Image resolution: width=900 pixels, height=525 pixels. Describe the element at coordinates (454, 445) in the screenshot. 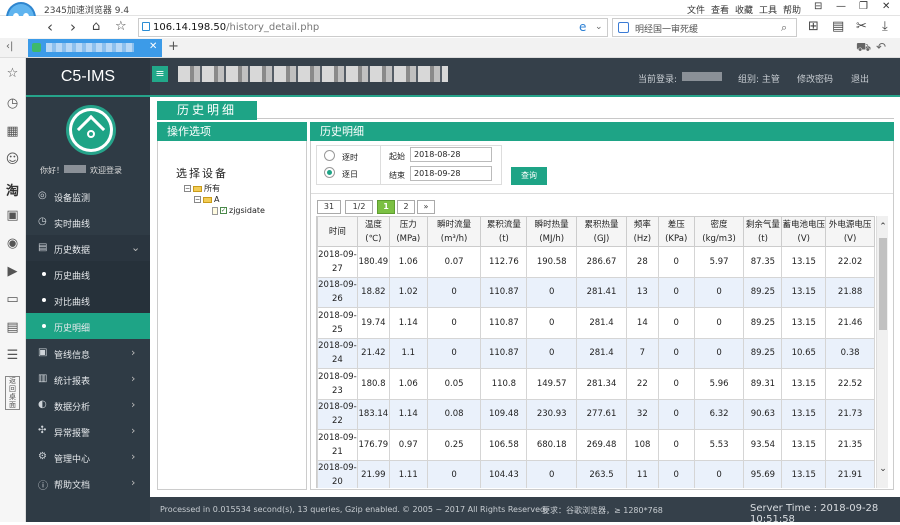

I see `table-cell: 0.25` at that location.